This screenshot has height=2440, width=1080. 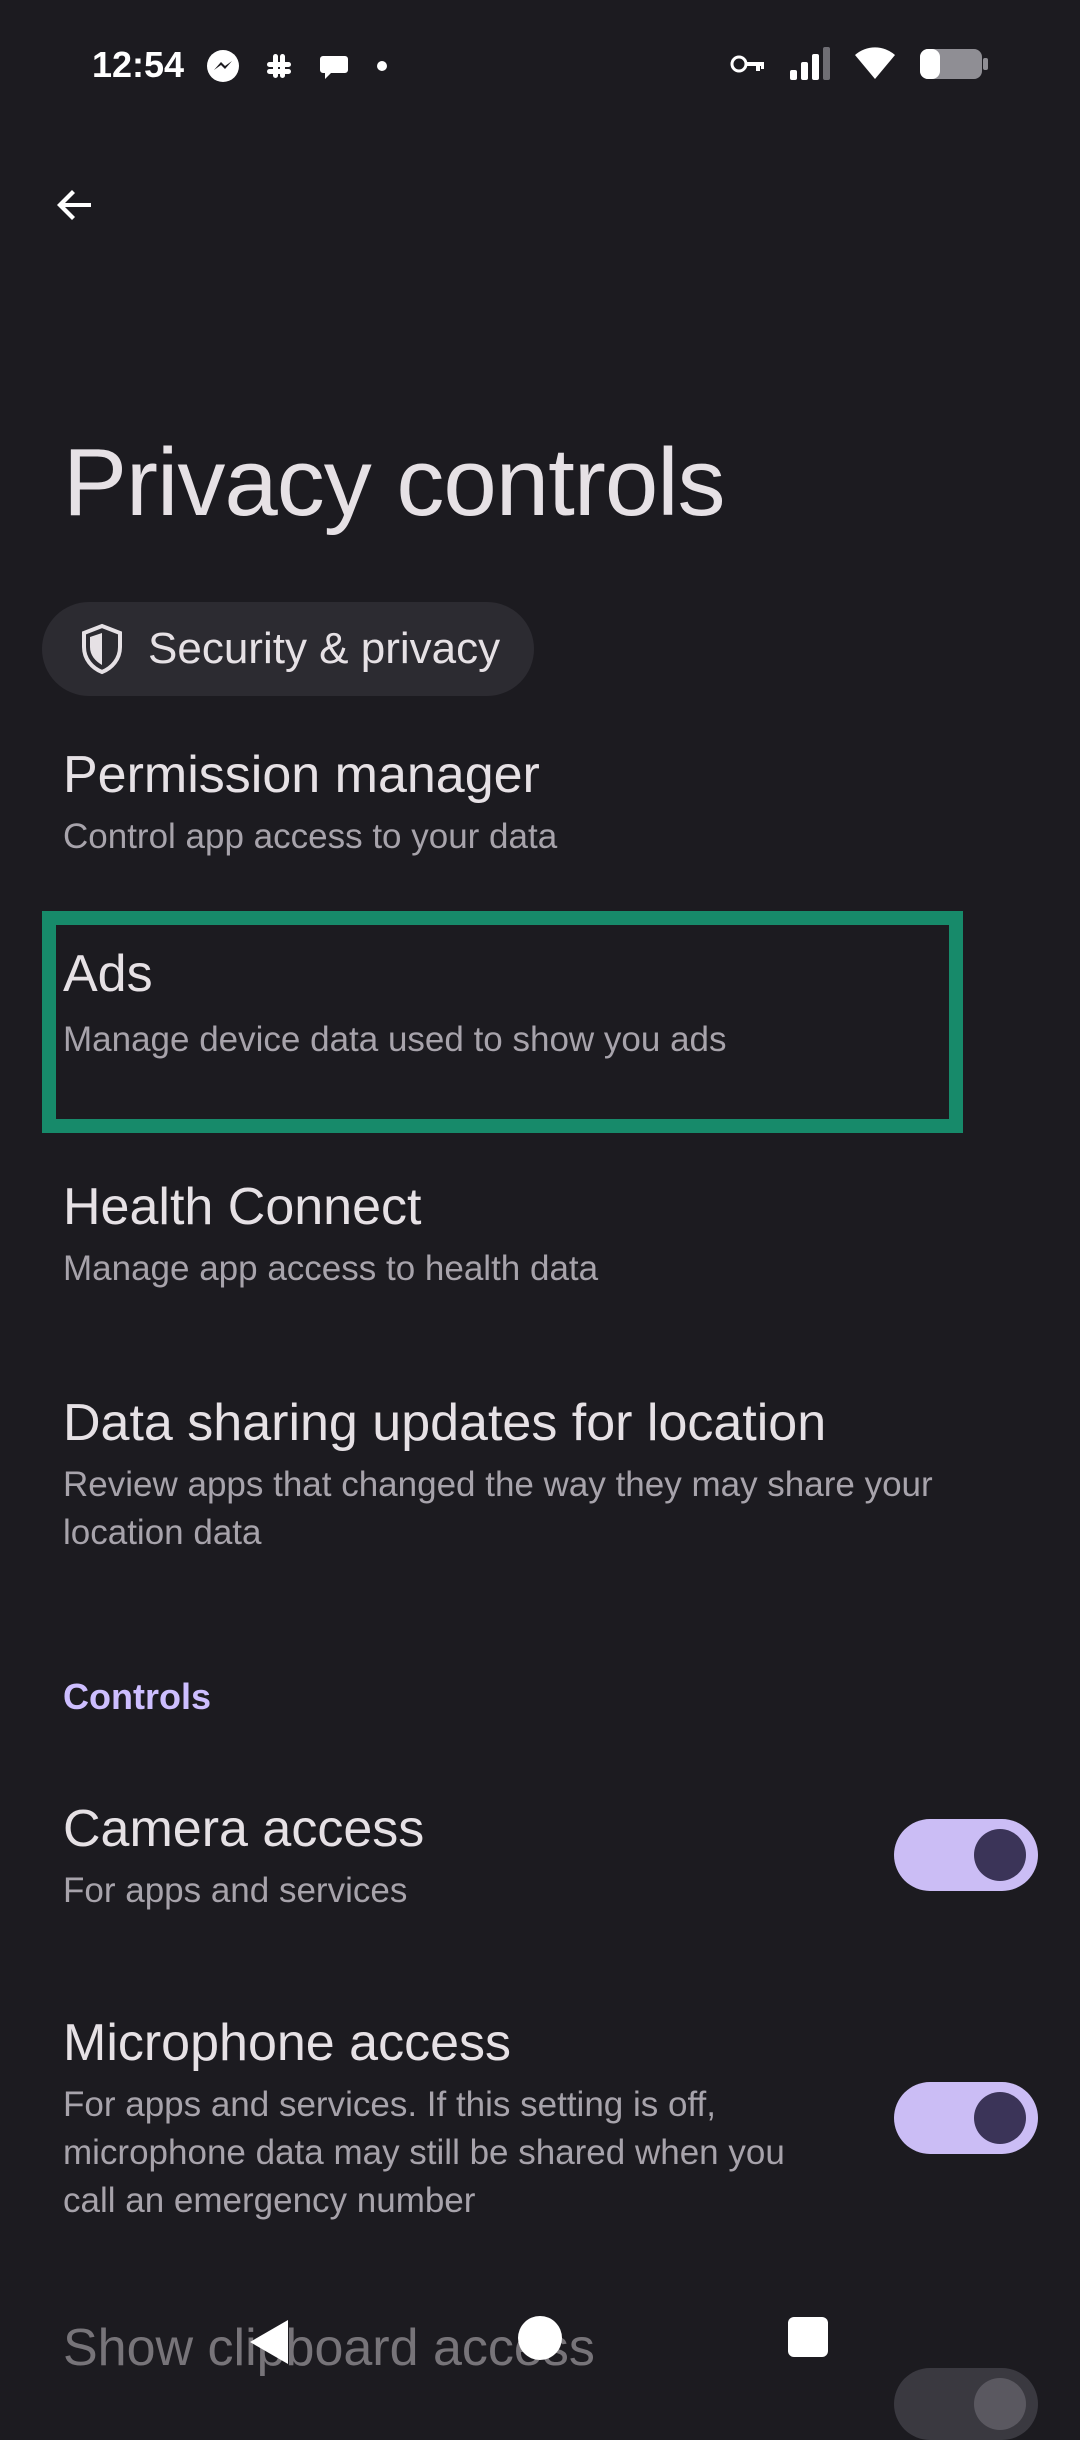 What do you see at coordinates (463, 1857) in the screenshot?
I see `camera-access-item: Camera access For apps and services` at bounding box center [463, 1857].